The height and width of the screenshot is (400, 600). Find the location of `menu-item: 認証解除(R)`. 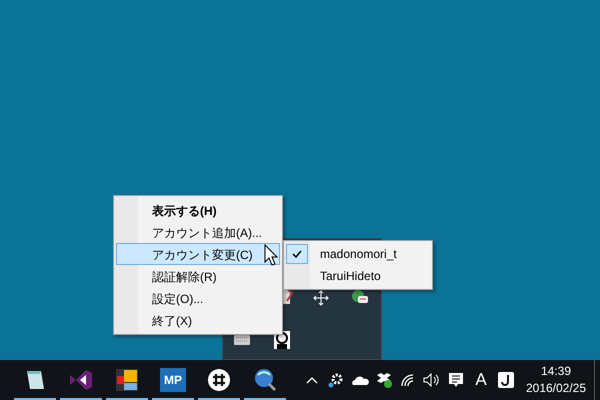

menu-item: 認証解除(R) is located at coordinates (198, 276).